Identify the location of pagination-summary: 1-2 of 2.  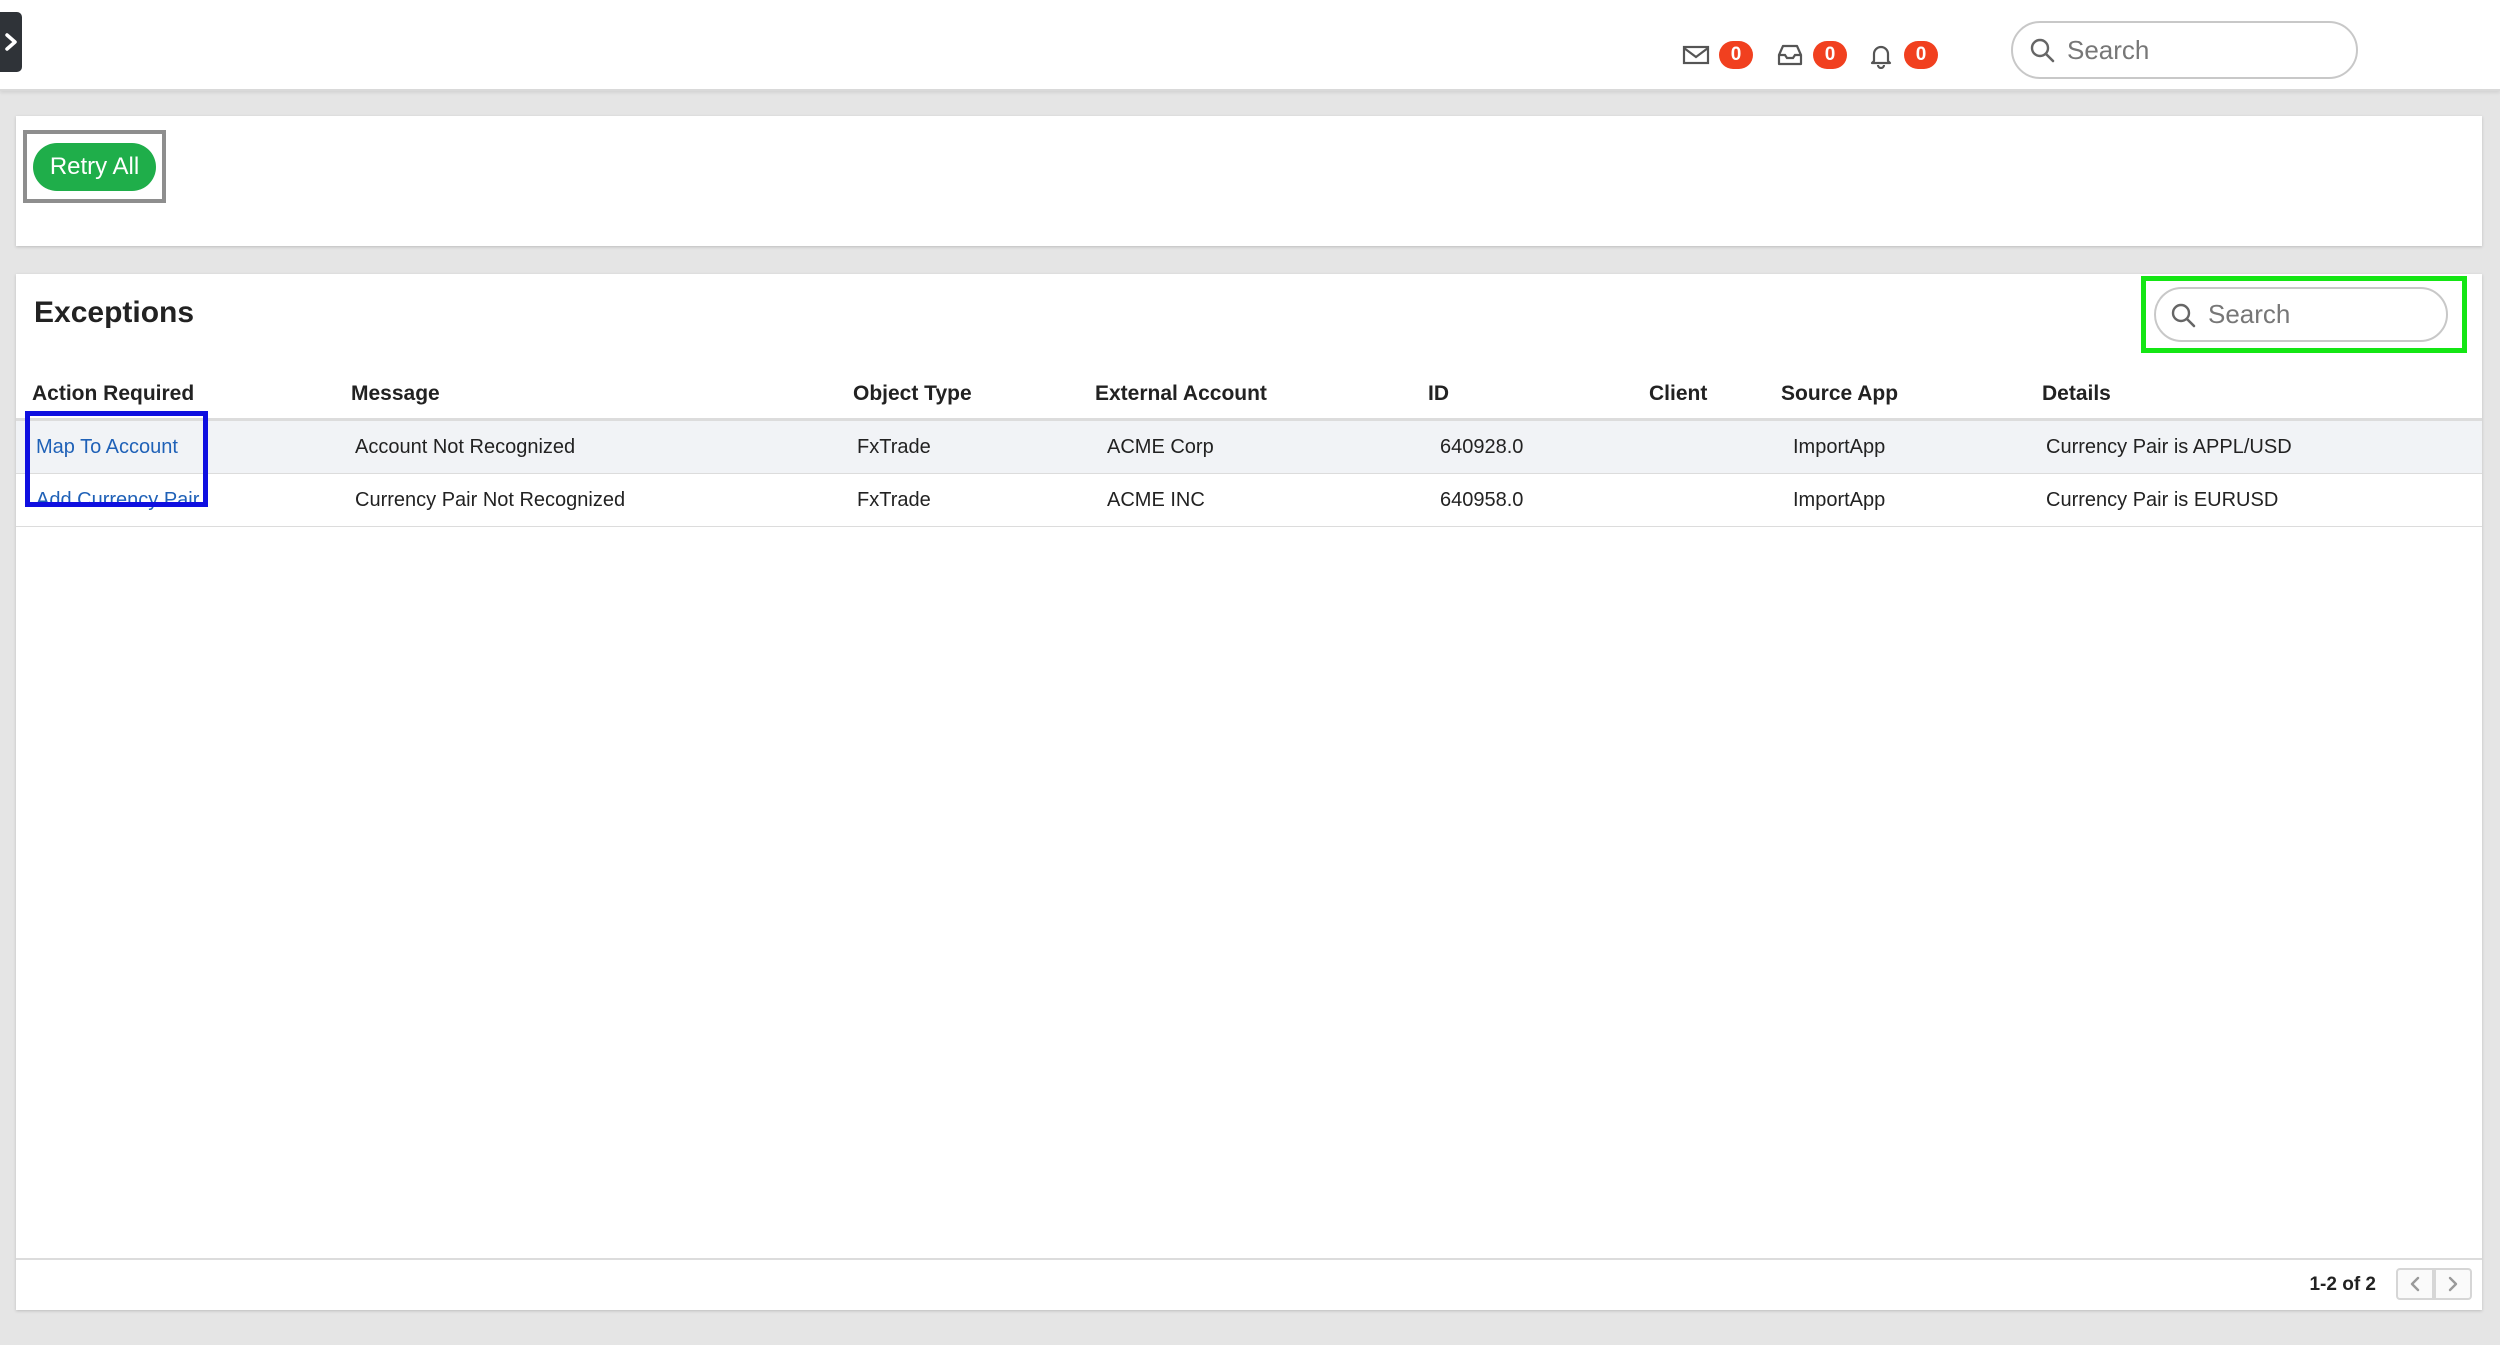
(2342, 1284).